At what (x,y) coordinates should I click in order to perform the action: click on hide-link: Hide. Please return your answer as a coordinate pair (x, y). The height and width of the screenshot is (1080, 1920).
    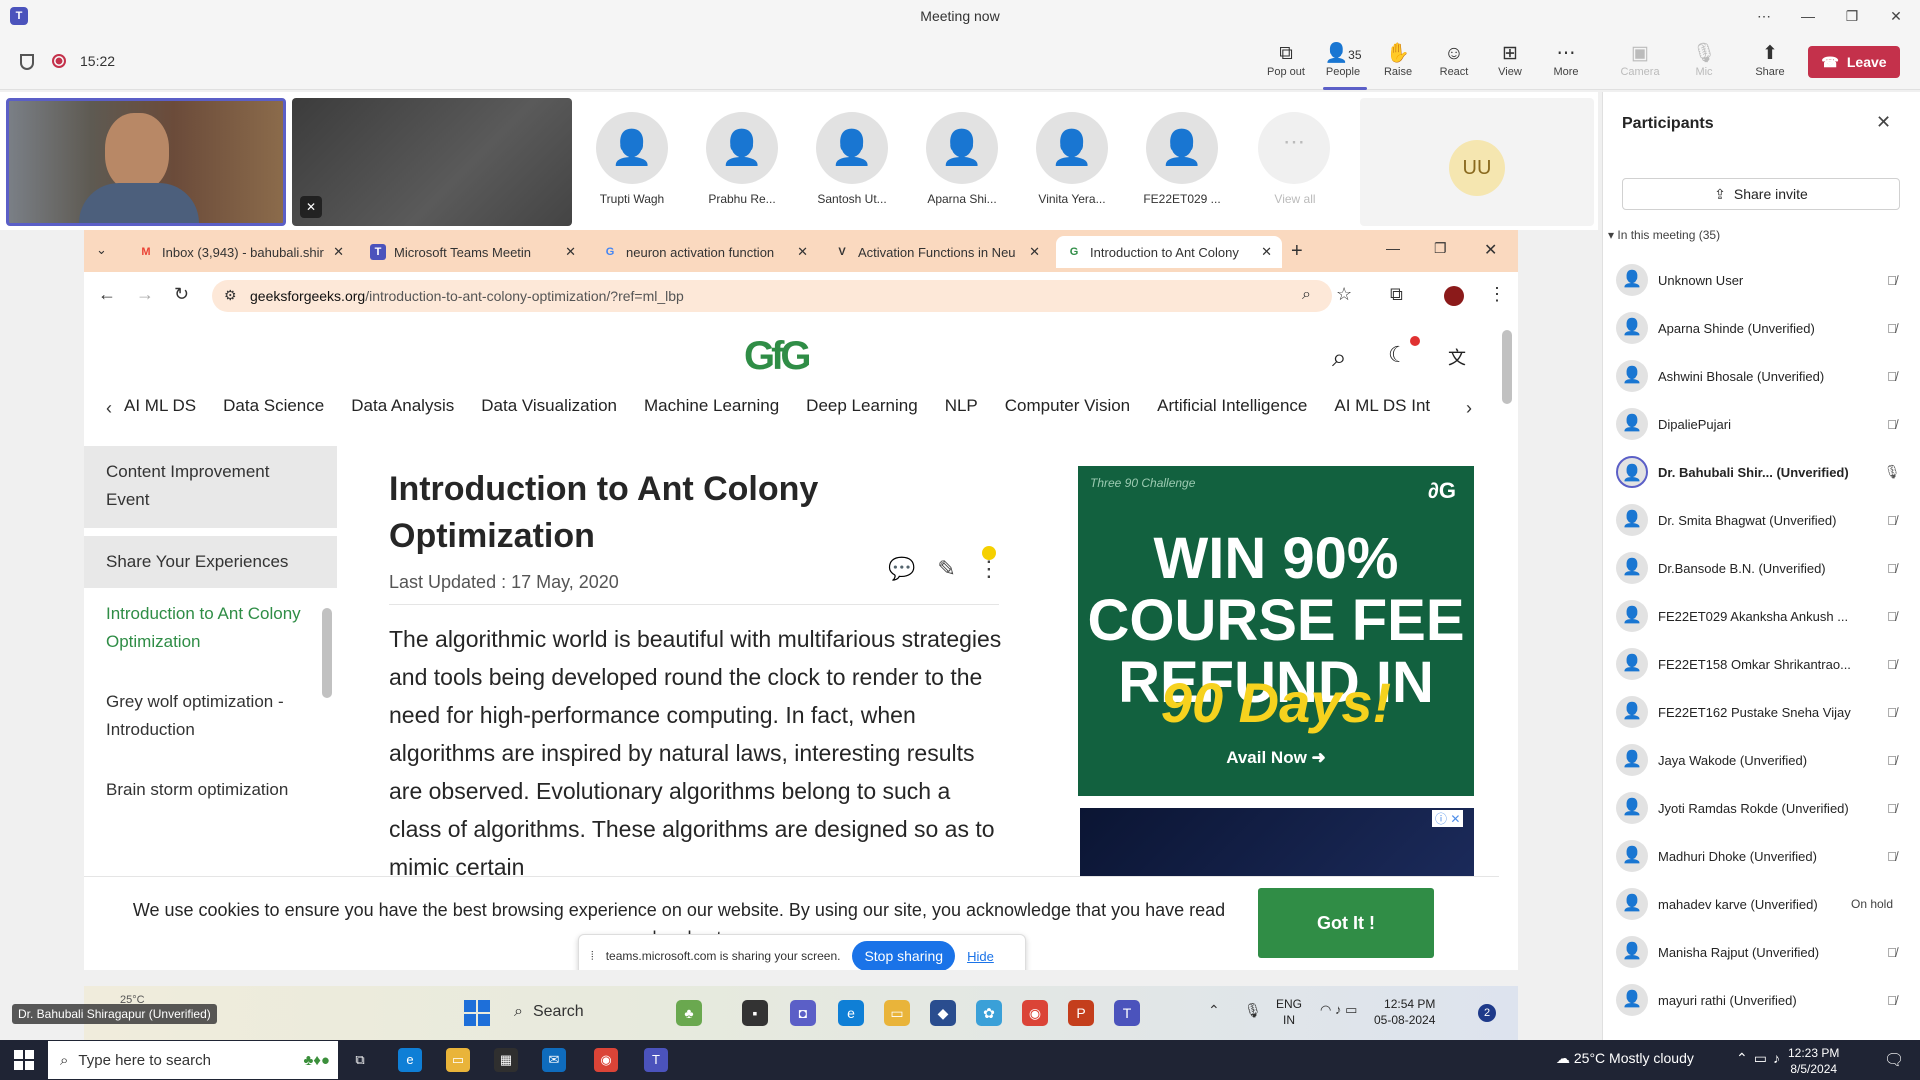
    Looking at the image, I should click on (980, 956).